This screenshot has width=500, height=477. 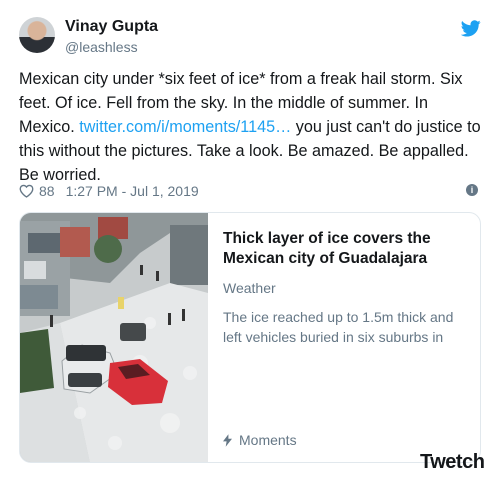 I want to click on card-footer: Moments, so click(x=260, y=440).